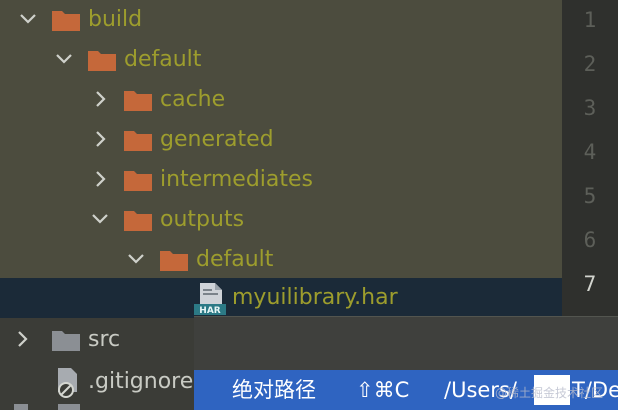  What do you see at coordinates (281, 140) in the screenshot?
I see `tree-item-generated: generated` at bounding box center [281, 140].